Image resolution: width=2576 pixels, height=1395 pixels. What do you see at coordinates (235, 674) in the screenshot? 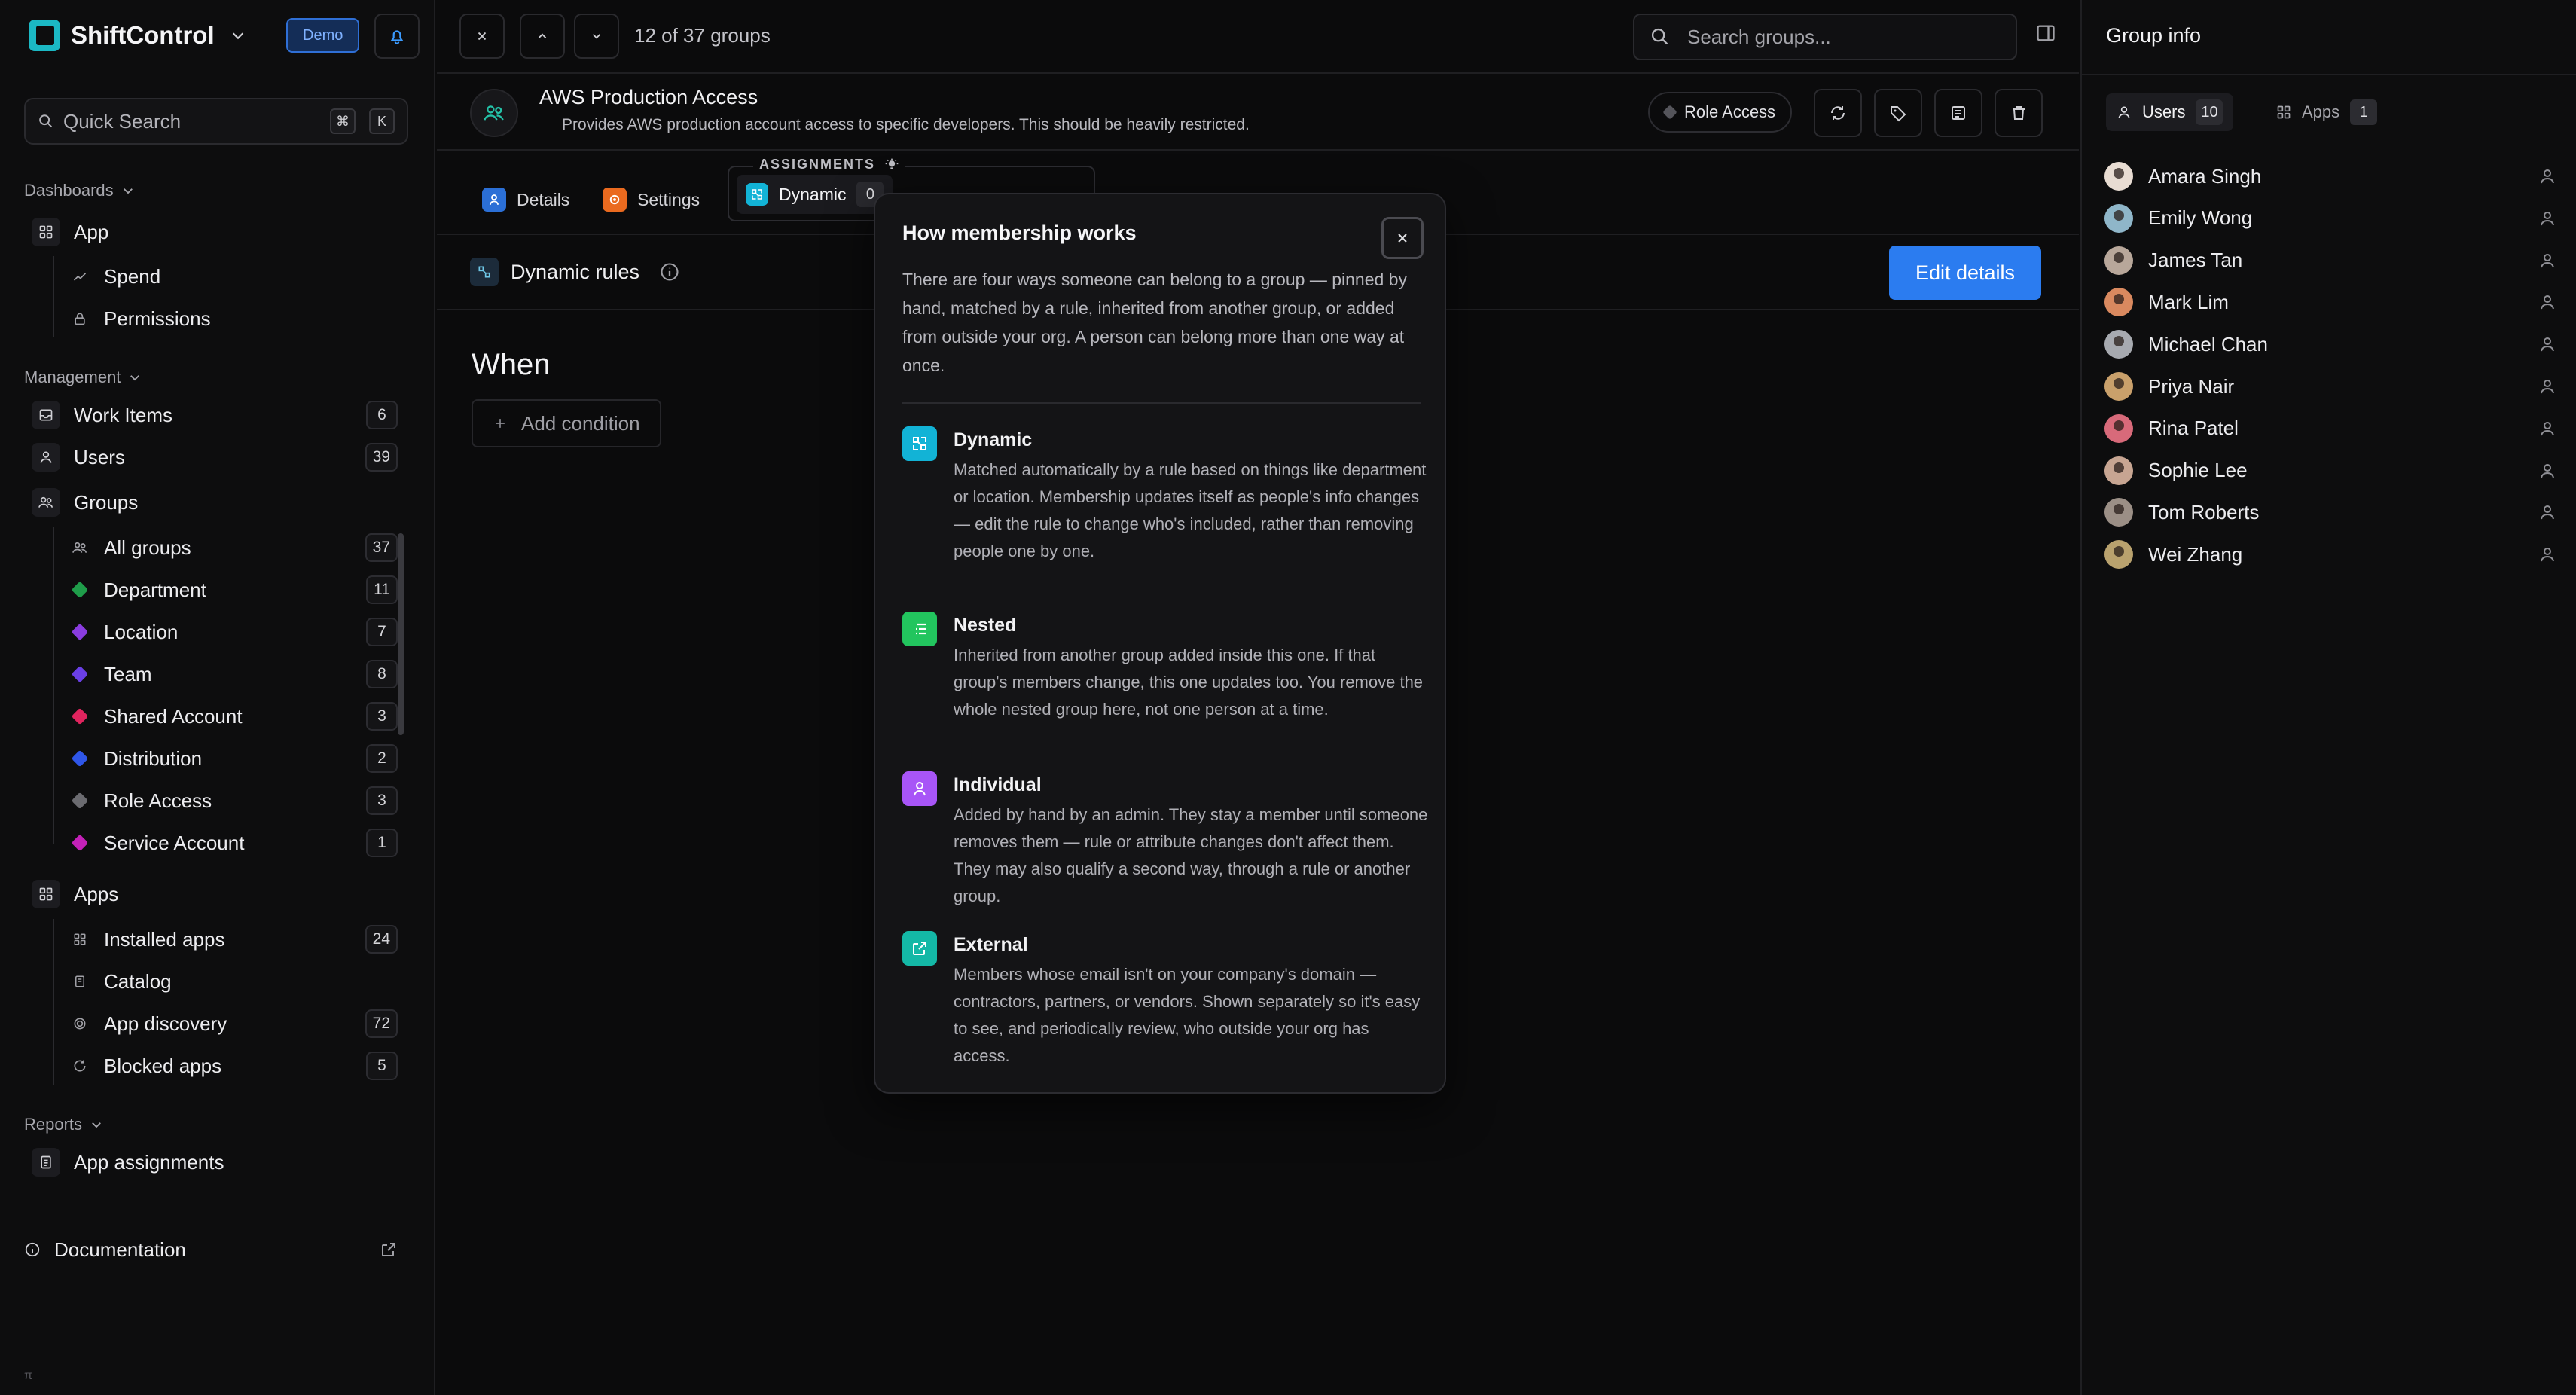
I see `sidebar-item-team: Team 8` at bounding box center [235, 674].